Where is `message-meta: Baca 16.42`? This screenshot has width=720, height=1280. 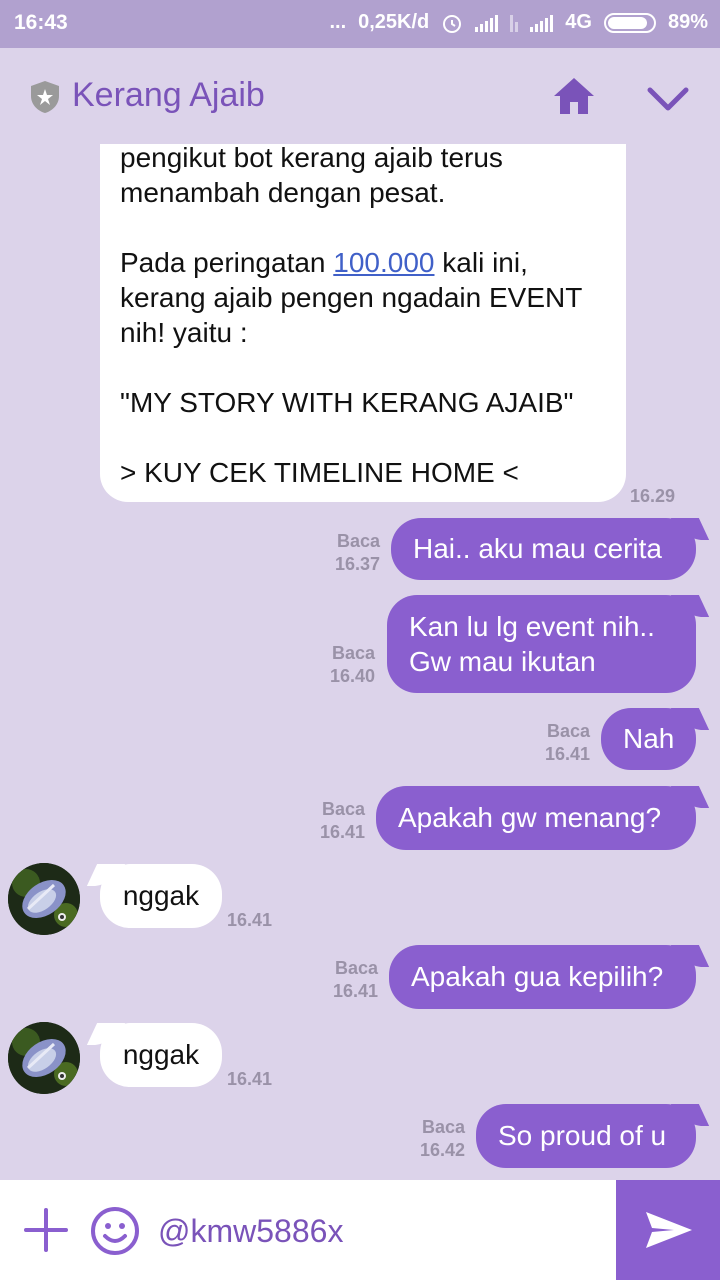 message-meta: Baca 16.42 is located at coordinates (435, 1139).